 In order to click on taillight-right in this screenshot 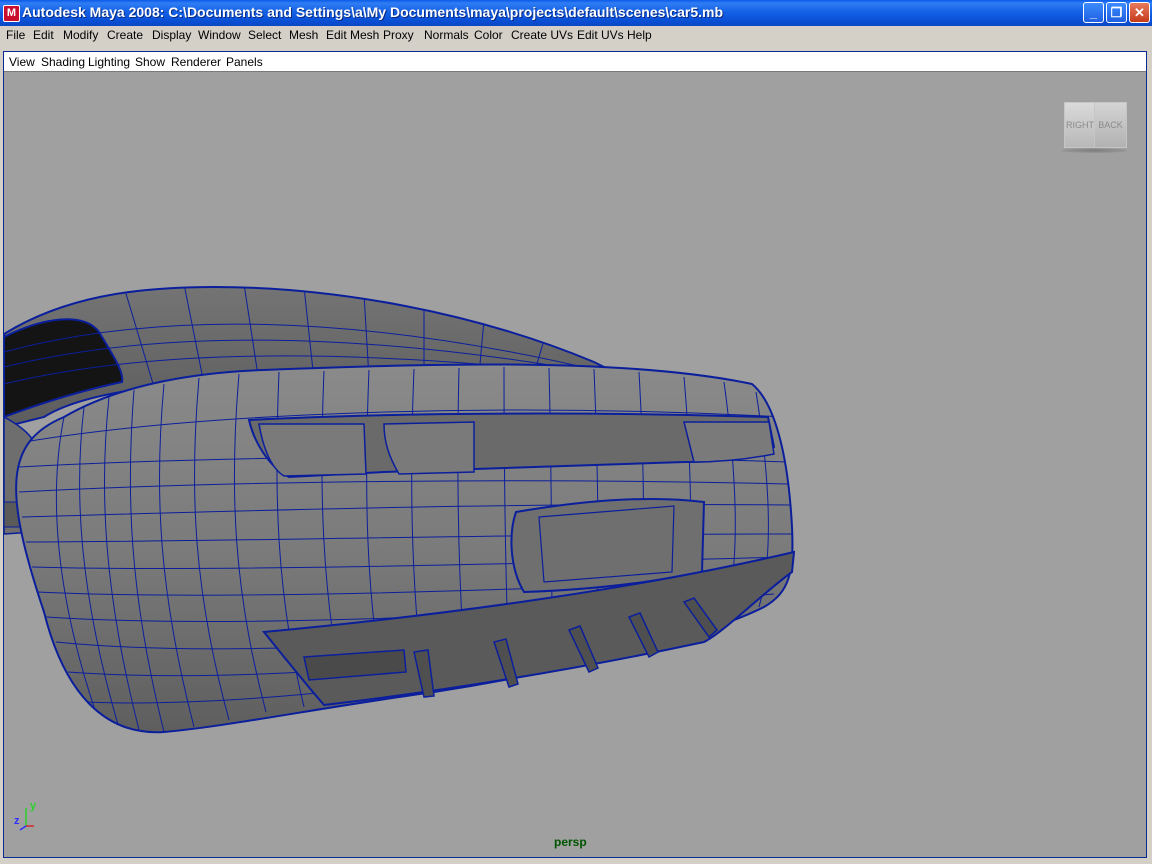, I will do `click(729, 442)`.